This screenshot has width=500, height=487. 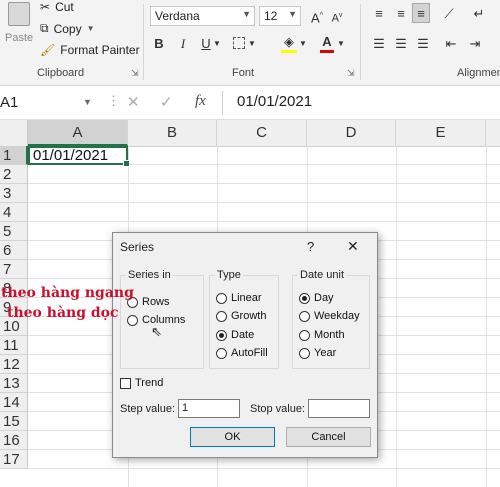 I want to click on select-all-corner, so click(x=14, y=133).